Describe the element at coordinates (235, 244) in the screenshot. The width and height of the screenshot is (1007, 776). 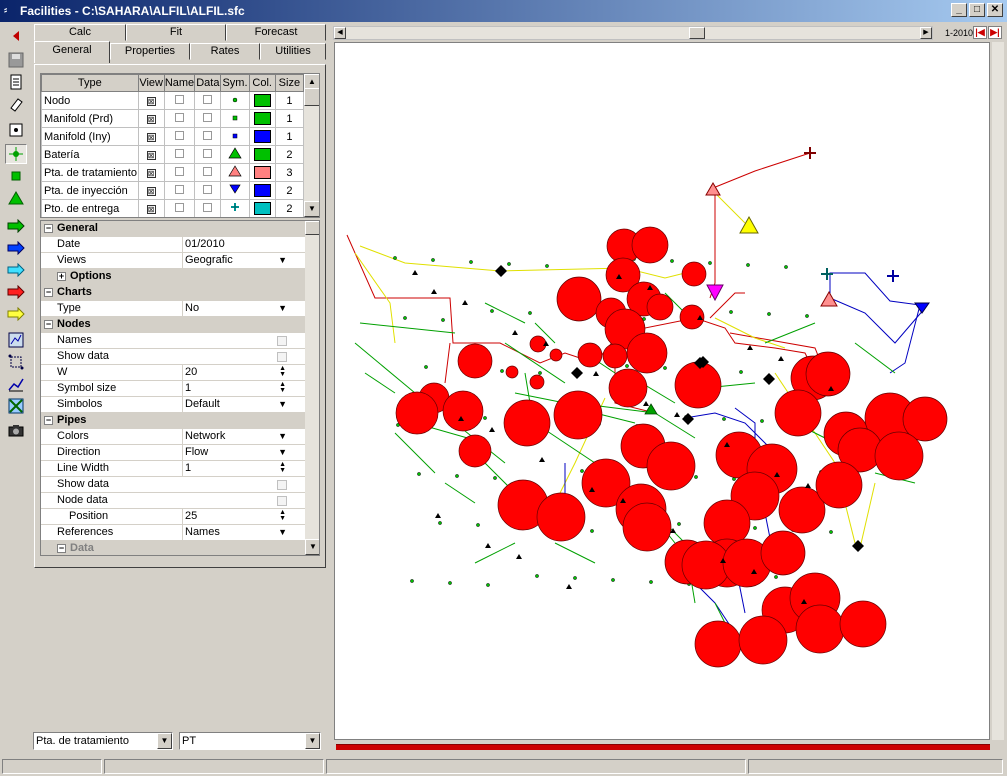
I see `property-value: 01/2010` at that location.